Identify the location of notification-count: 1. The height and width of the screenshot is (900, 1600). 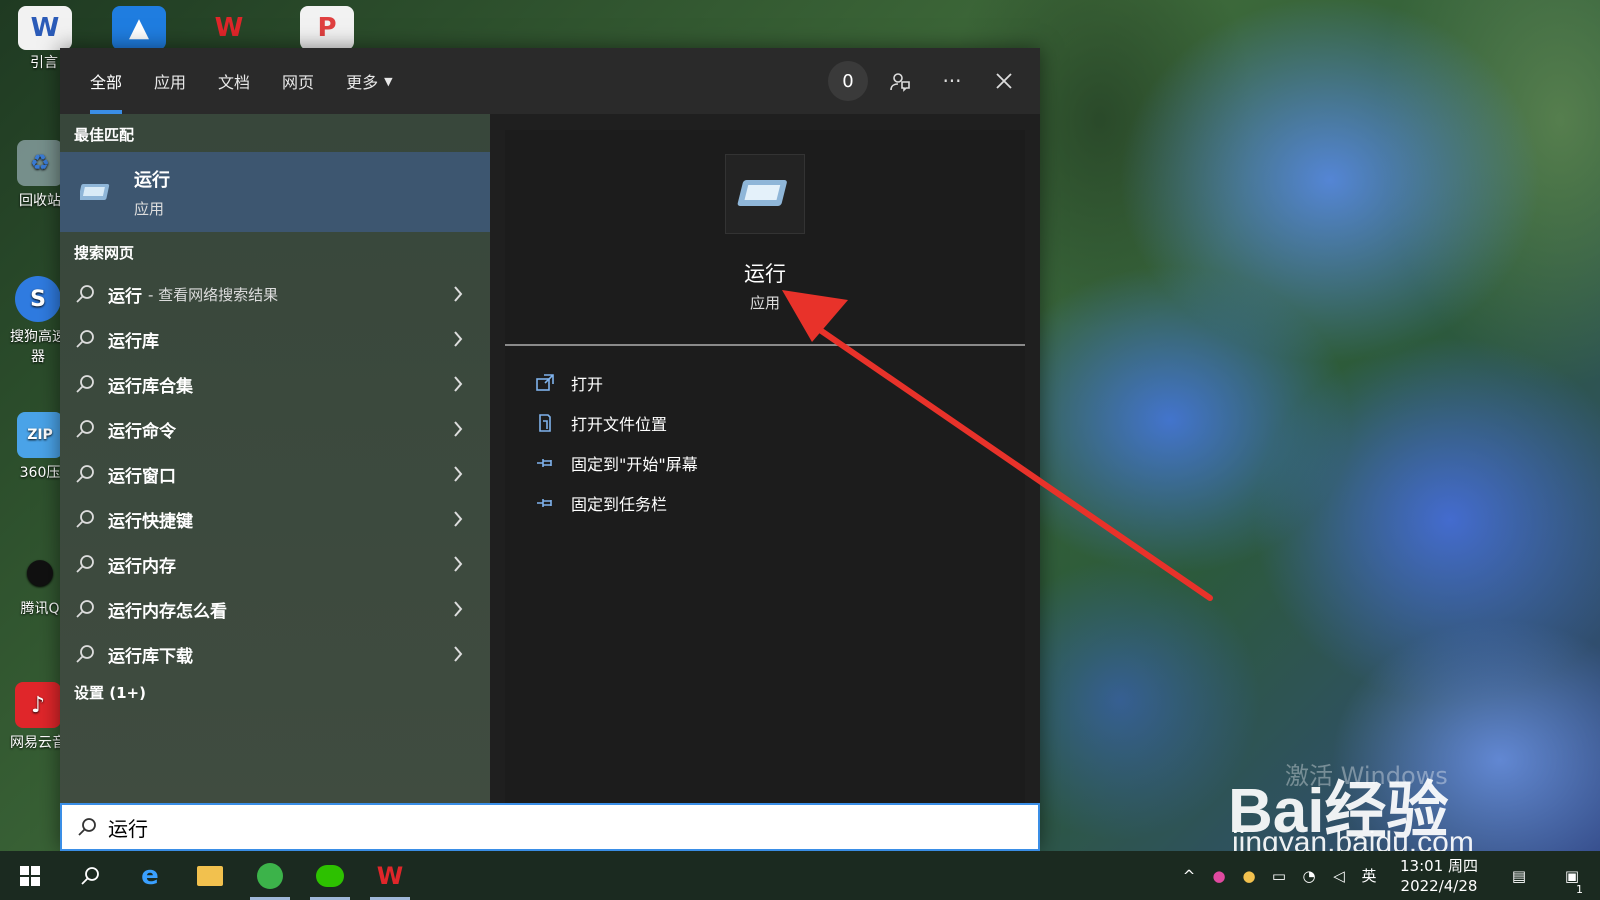
(1579, 889).